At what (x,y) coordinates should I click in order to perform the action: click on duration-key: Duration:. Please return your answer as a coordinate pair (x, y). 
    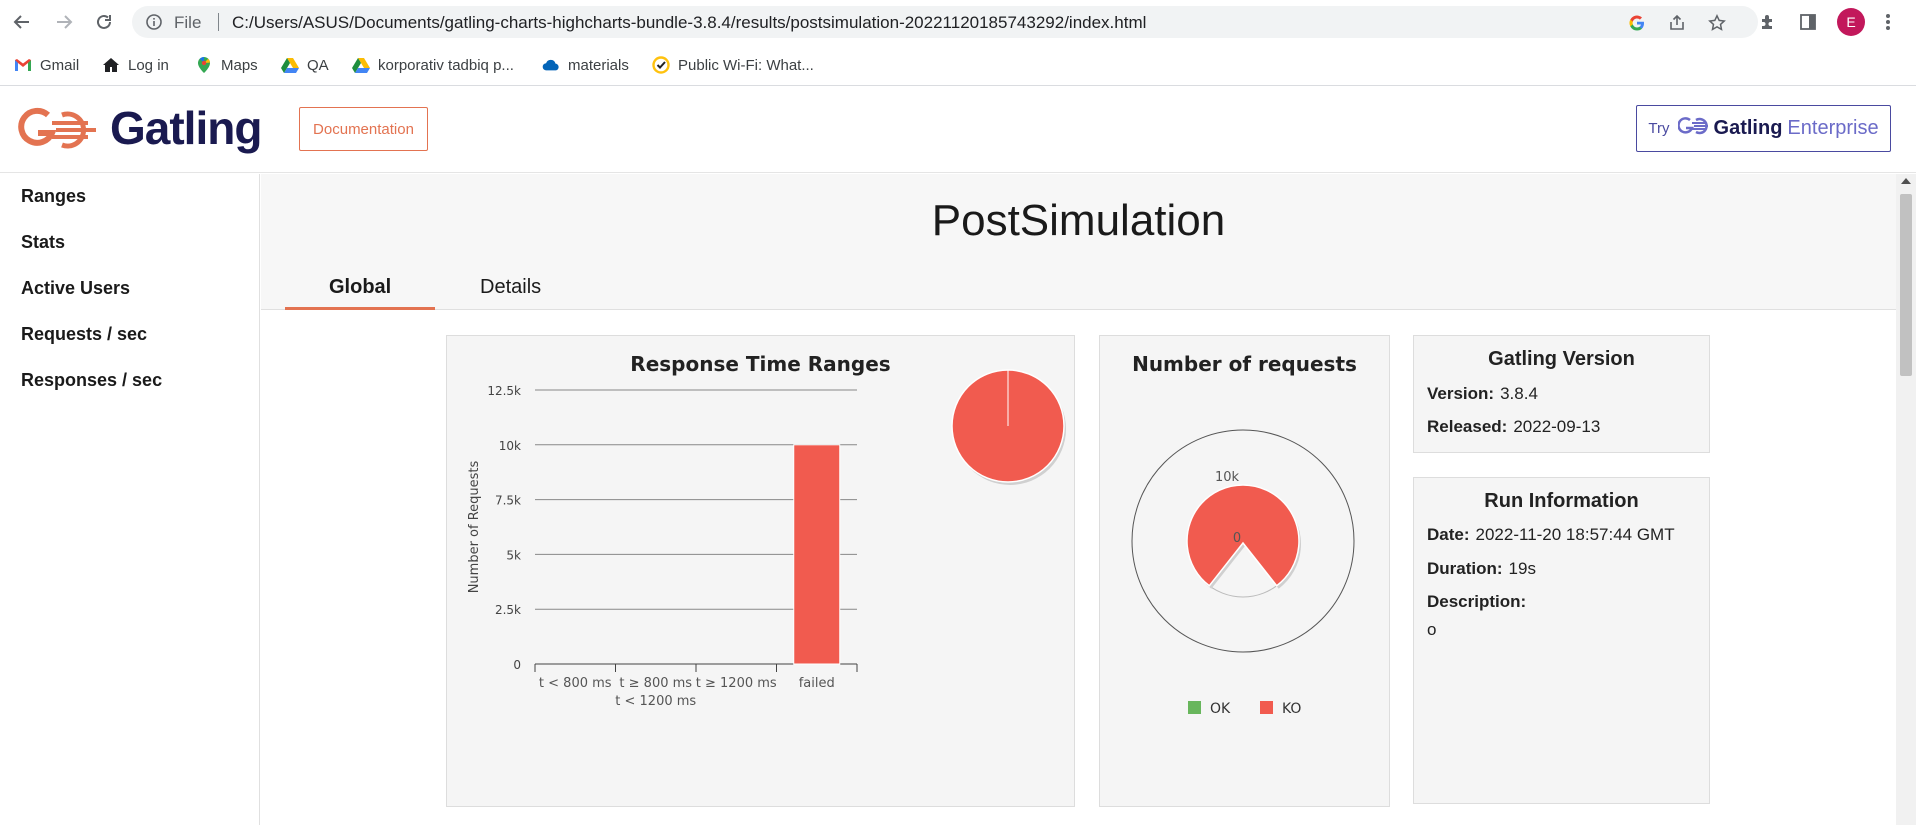
    Looking at the image, I should click on (1465, 568).